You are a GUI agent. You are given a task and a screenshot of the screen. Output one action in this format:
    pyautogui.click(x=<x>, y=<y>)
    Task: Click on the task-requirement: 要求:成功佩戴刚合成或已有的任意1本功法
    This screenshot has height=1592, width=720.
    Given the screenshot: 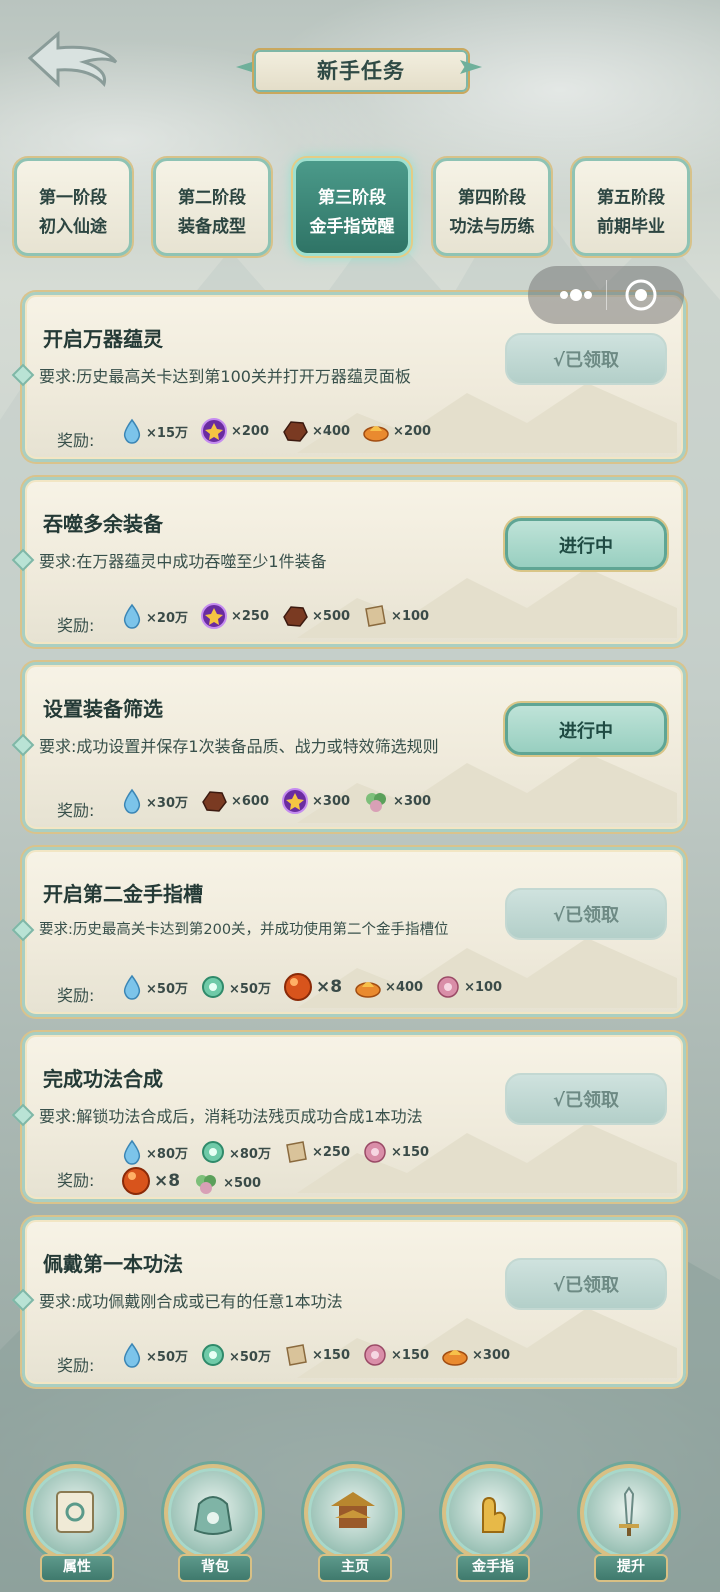 What is the action you would take?
    pyautogui.click(x=191, y=1301)
    